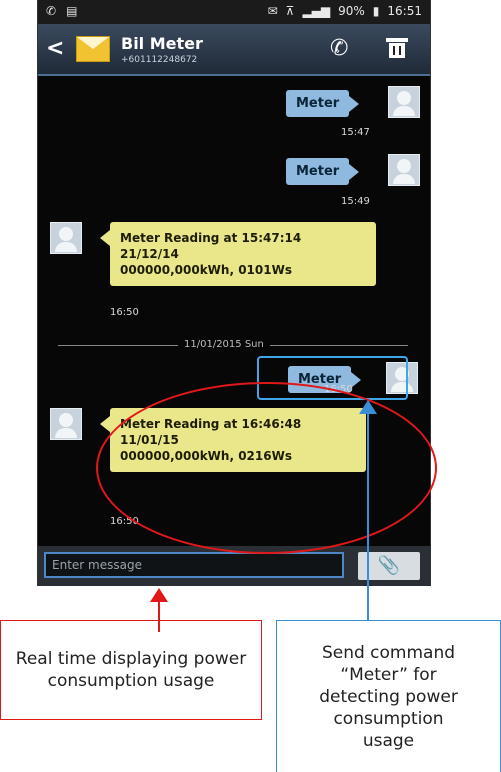  I want to click on contact-name: Bil Meter, so click(162, 43).